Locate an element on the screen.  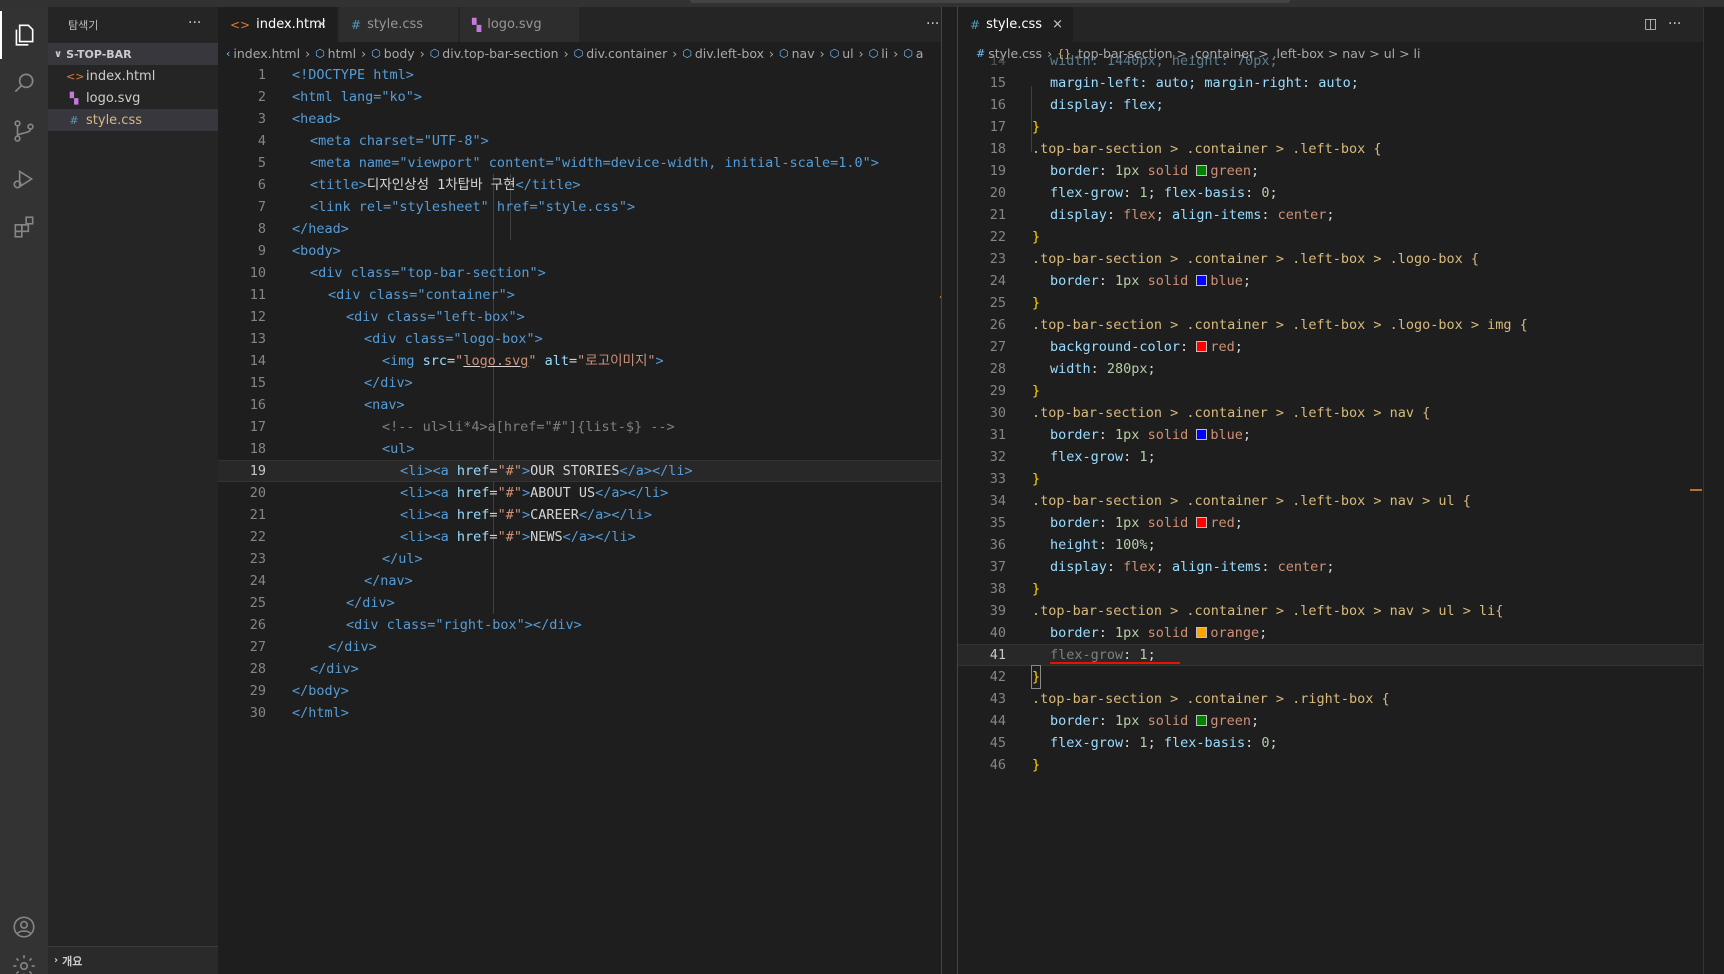
code-line: 38} is located at coordinates (1330, 589).